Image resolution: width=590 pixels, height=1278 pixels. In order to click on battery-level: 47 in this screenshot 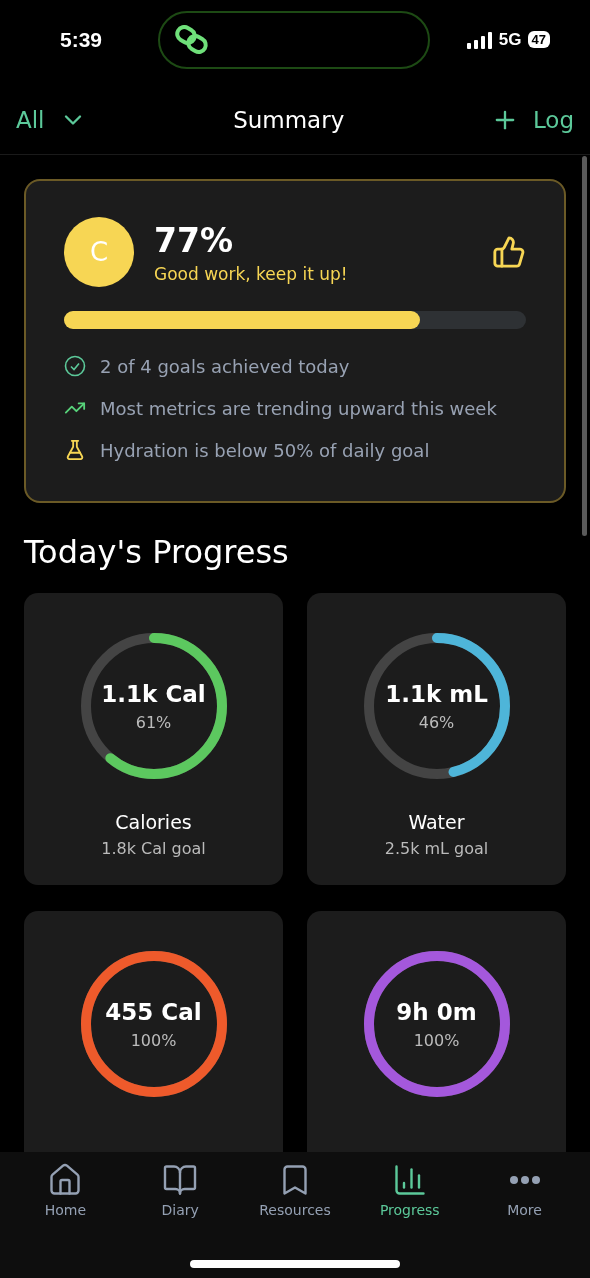, I will do `click(538, 39)`.